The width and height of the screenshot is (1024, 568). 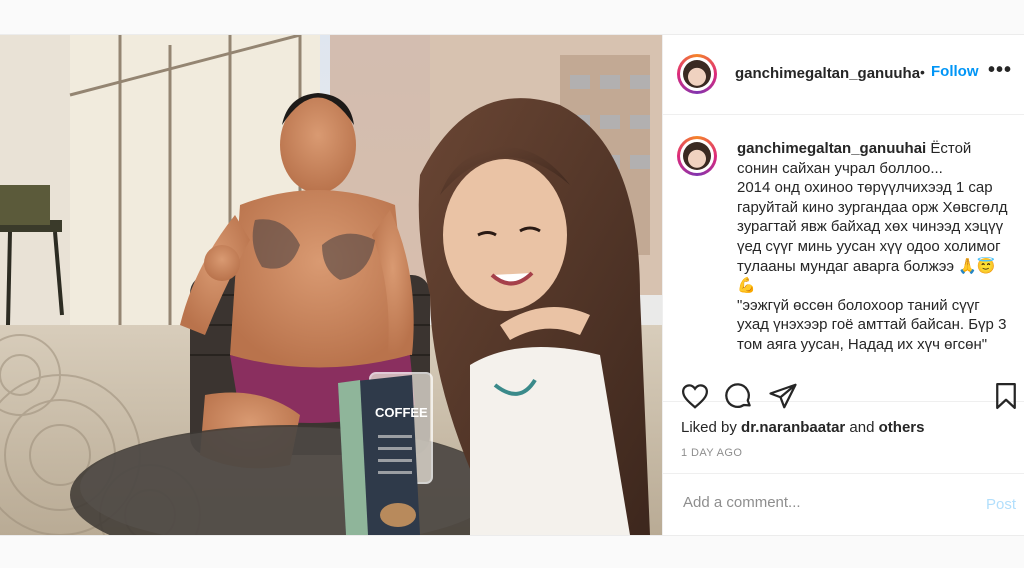 I want to click on share-icon, so click(x=783, y=396).